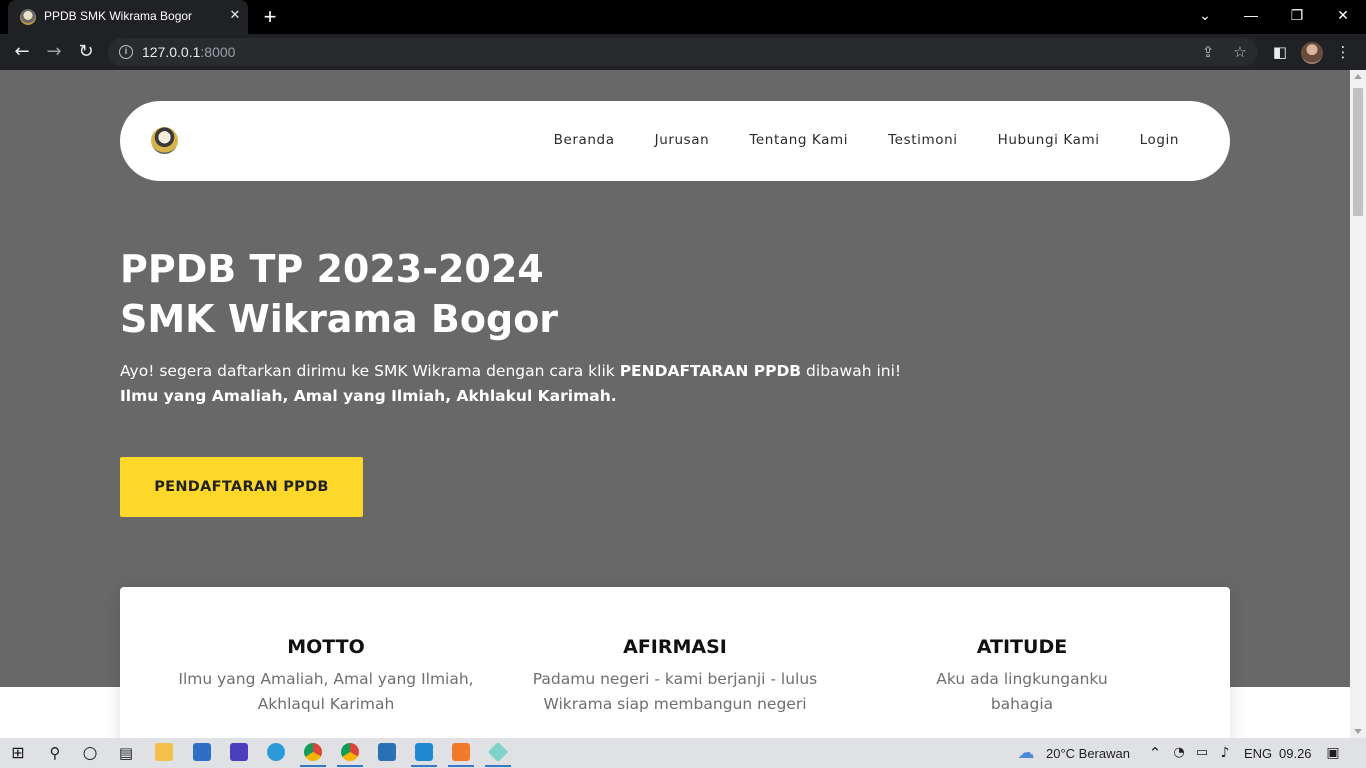  I want to click on url-port: :8000, so click(218, 52).